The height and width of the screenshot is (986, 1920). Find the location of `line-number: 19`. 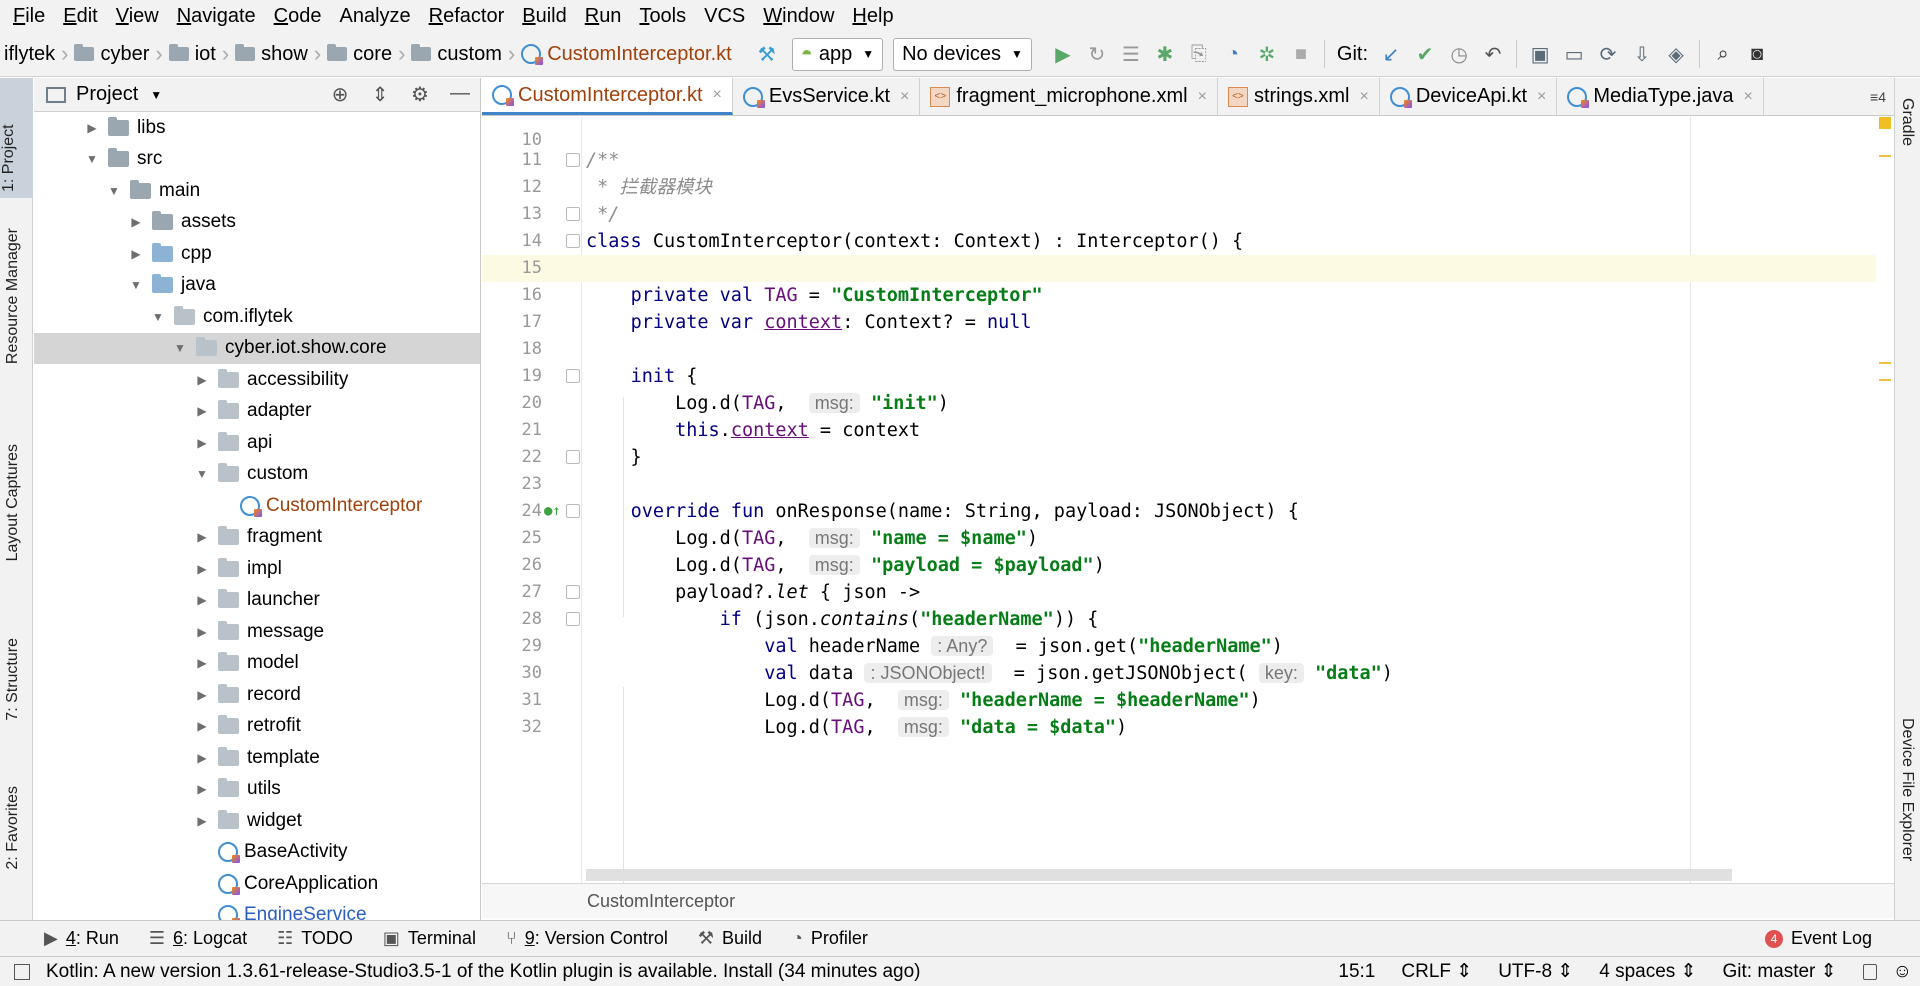

line-number: 19 is located at coordinates (512, 376).